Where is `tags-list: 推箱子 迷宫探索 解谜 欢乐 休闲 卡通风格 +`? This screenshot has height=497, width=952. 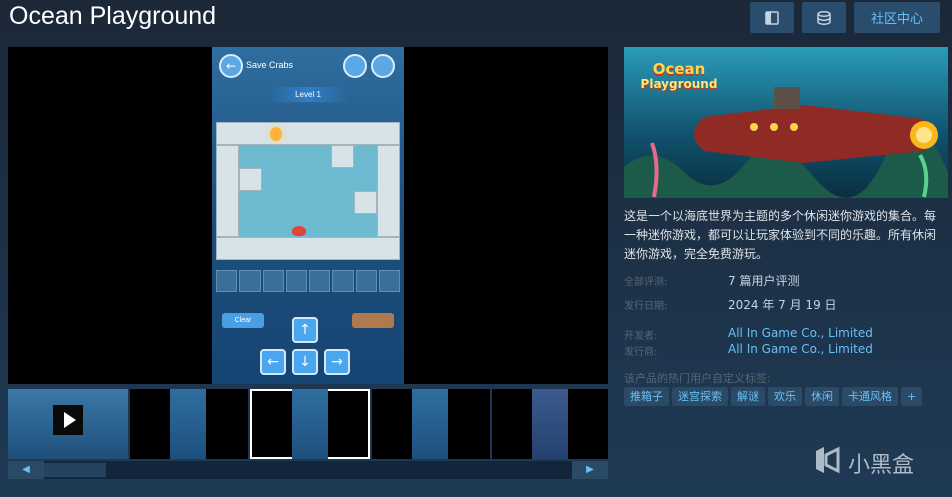 tags-list: 推箱子 迷宫探索 解谜 欢乐 休闲 卡通风格 + is located at coordinates (773, 396).